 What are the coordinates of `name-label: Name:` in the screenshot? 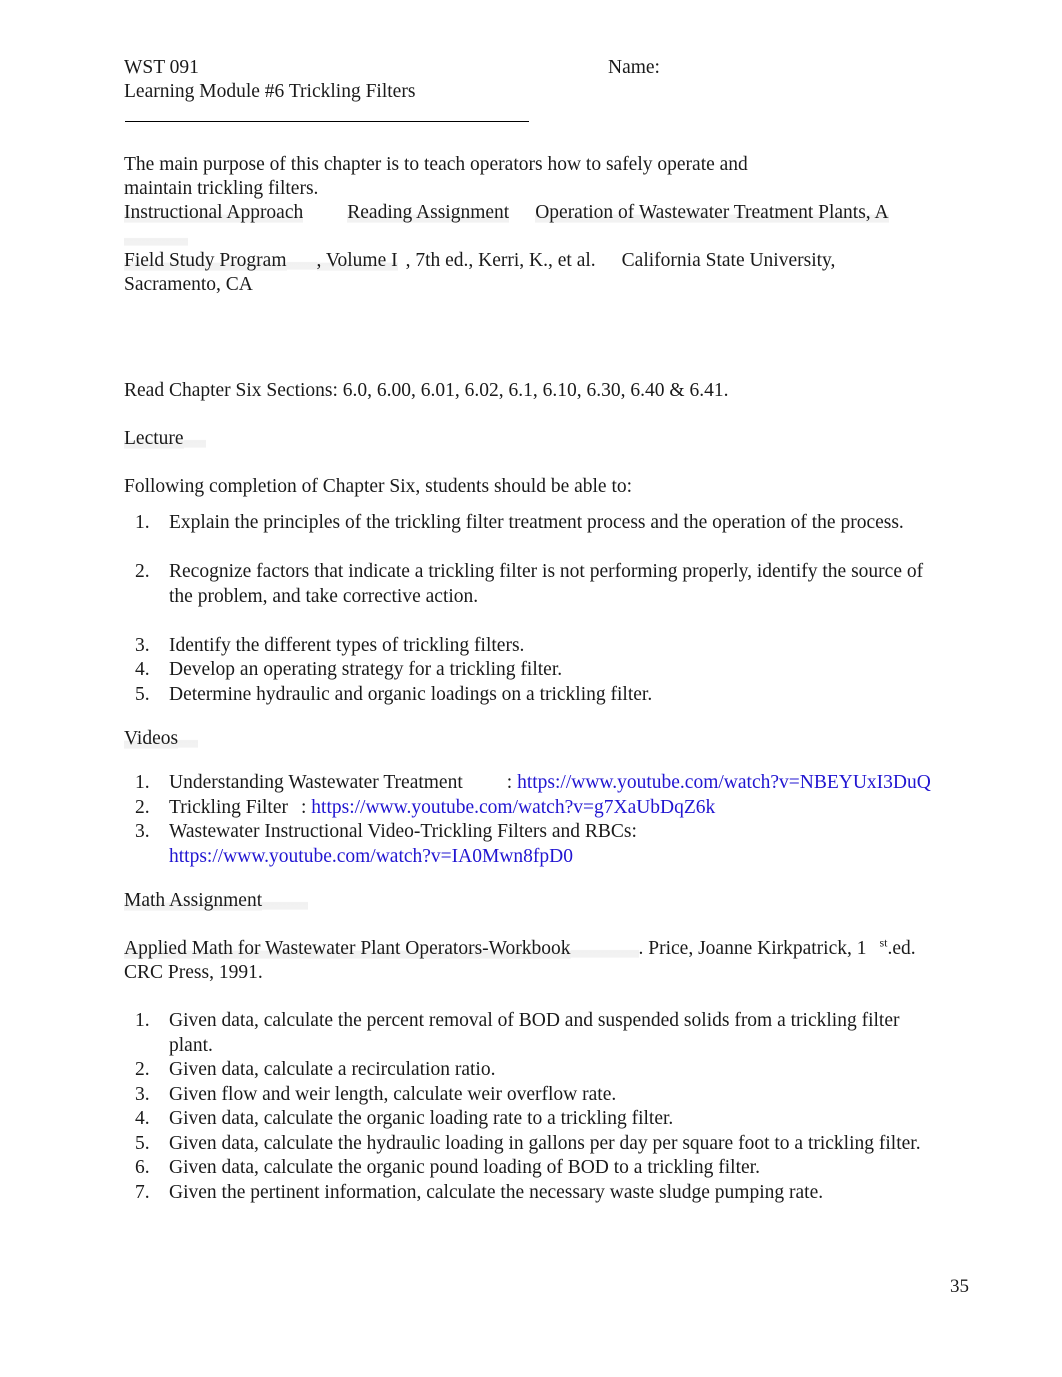 It's located at (634, 67).